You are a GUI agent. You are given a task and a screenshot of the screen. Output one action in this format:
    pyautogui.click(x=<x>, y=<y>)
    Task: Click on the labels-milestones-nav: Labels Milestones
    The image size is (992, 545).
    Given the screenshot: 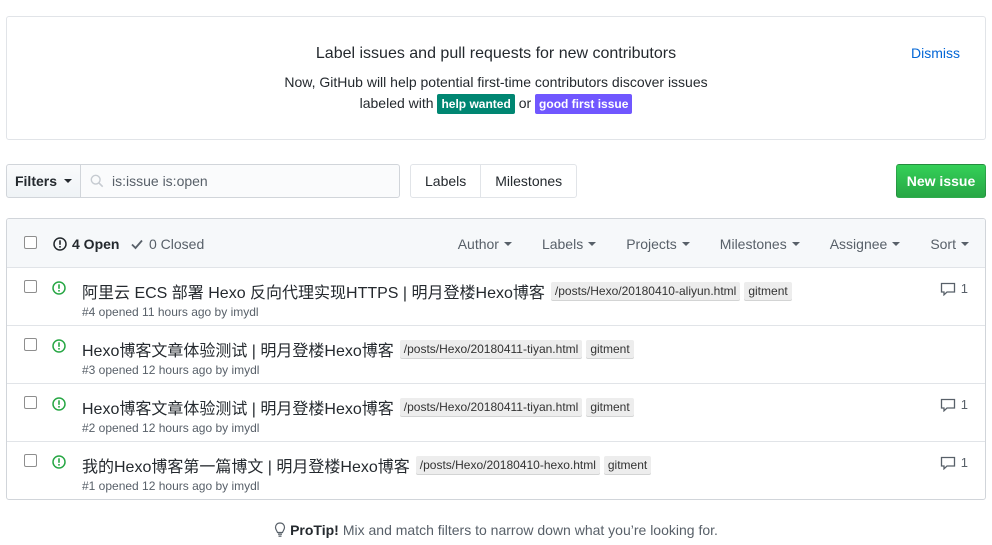 What is the action you would take?
    pyautogui.click(x=494, y=181)
    